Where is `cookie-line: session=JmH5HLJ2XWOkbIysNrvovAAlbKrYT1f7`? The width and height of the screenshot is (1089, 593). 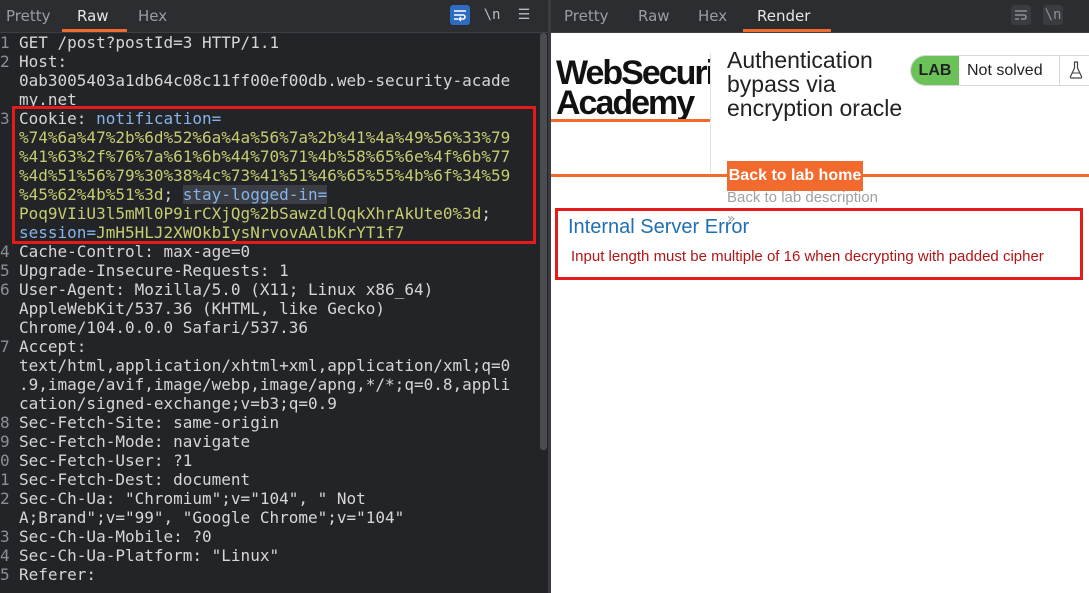
cookie-line: session=JmH5HLJ2XWOkbIysNrvovAAlbKrYT1f7 is located at coordinates (212, 232).